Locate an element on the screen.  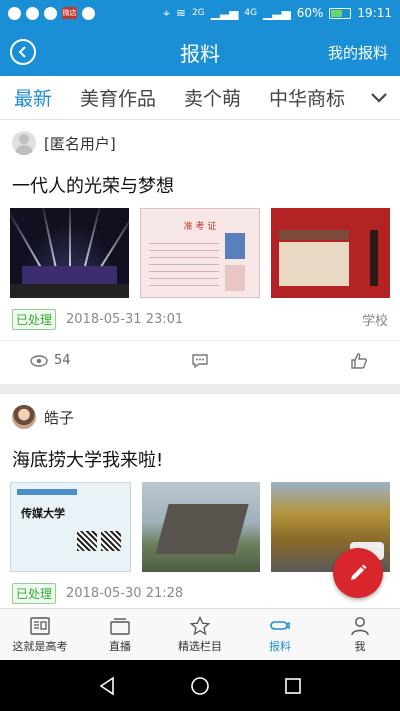
nav-label: 我 is located at coordinates (360, 646).